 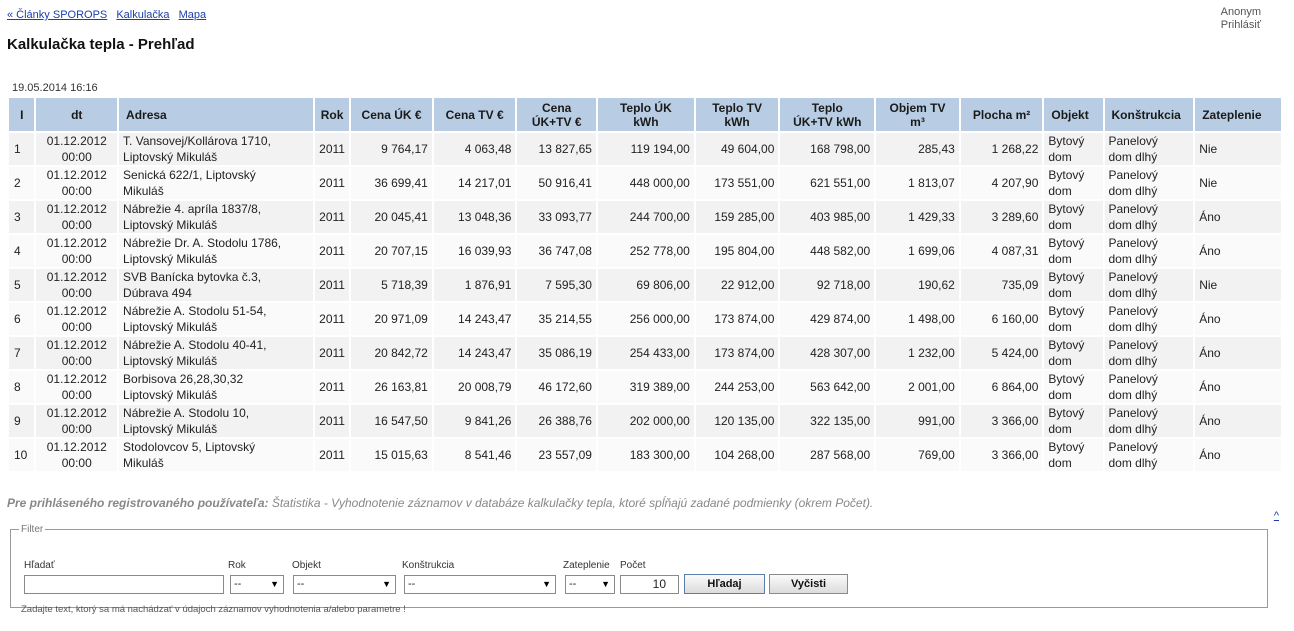 What do you see at coordinates (737, 455) in the screenshot?
I see `table-cell: 104 268,00` at bounding box center [737, 455].